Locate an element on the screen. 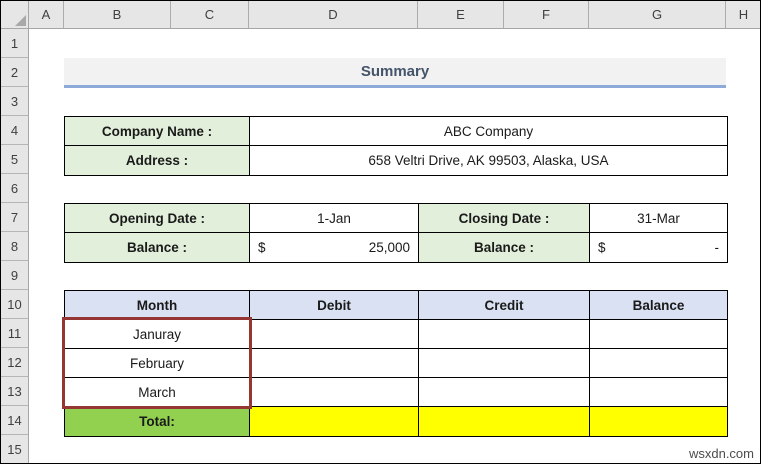  opening-balance-amount: 25,000 is located at coordinates (389, 247).